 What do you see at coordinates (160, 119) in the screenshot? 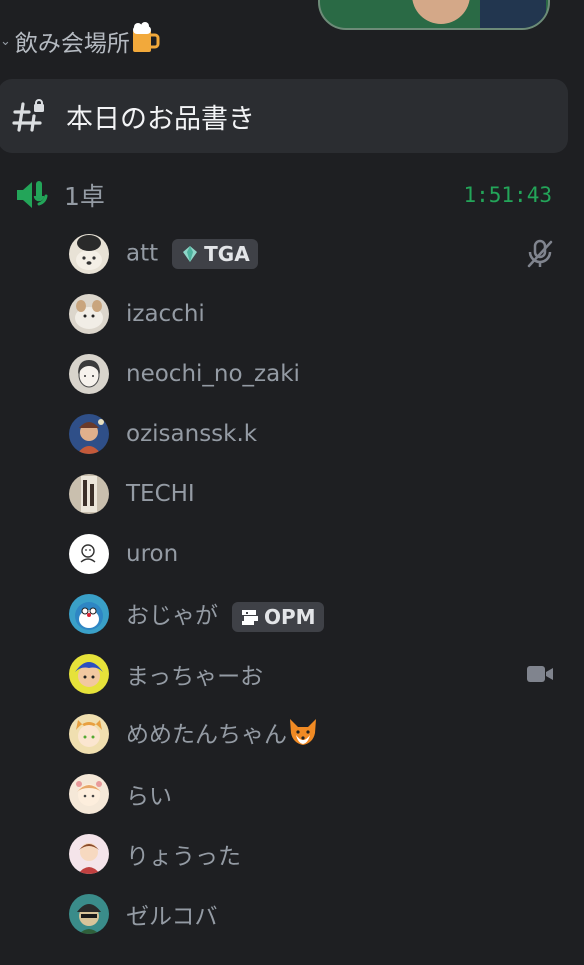
I see `text-channel-name: 本日のお品書き` at bounding box center [160, 119].